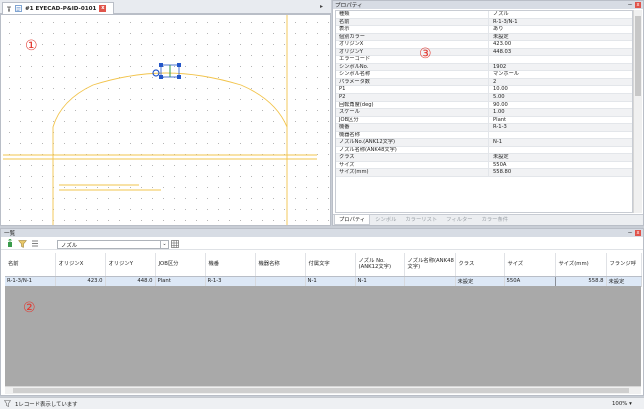 This screenshot has height=409, width=644. Describe the element at coordinates (484, 173) in the screenshot. I see `property-row: サイズ(mm) 558.80` at that location.